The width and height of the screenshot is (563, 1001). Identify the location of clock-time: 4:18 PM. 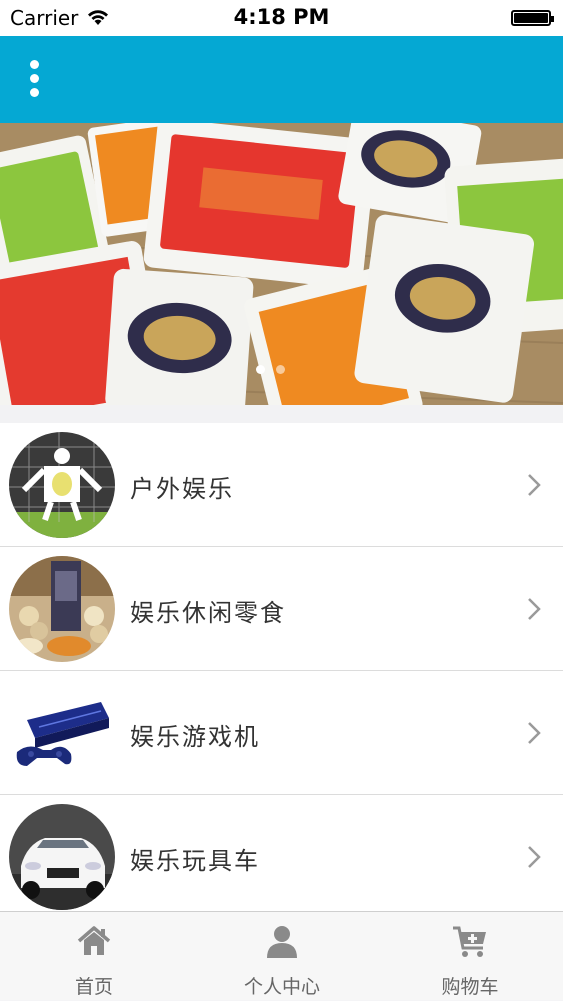
(281, 17).